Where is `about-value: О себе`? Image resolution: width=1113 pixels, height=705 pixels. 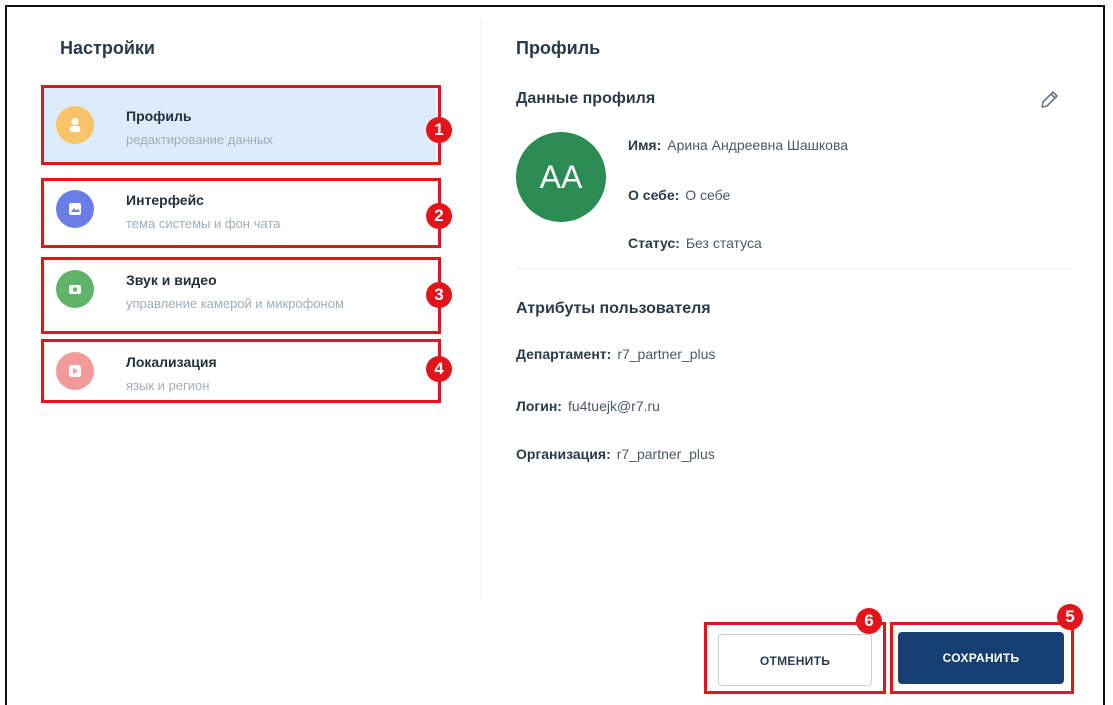 about-value: О себе is located at coordinates (708, 195).